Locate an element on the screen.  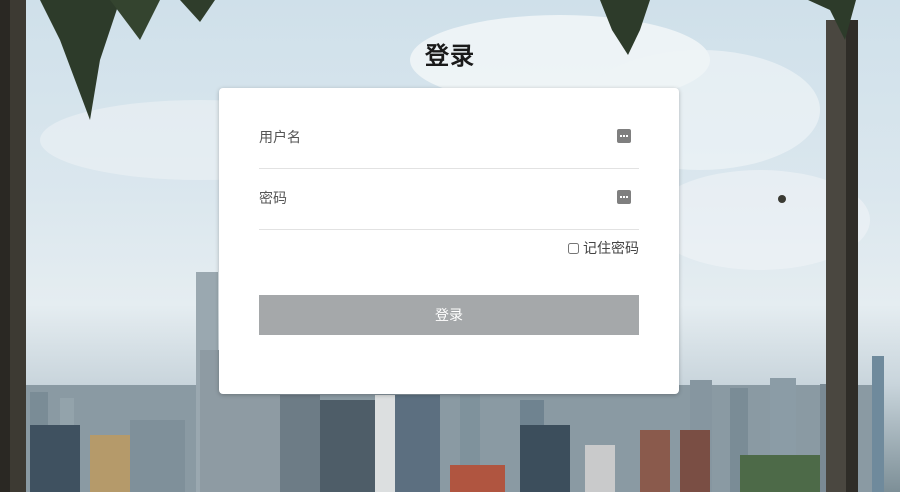
login-button: 登录 is located at coordinates (449, 315).